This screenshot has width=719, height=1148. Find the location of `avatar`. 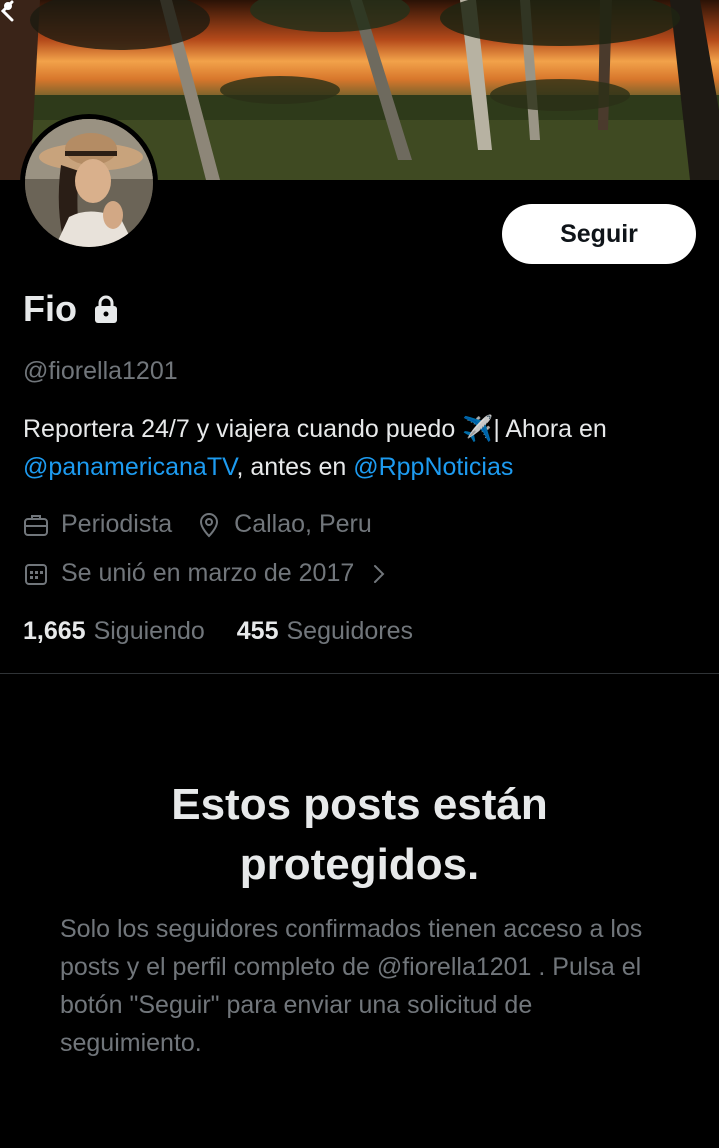

avatar is located at coordinates (89, 183).